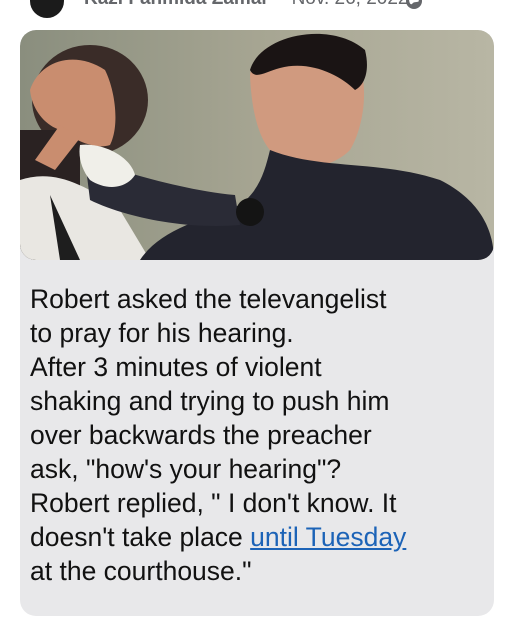 This screenshot has height=640, width=511. What do you see at coordinates (141, 571) in the screenshot?
I see `message-line: at the courthouse."` at bounding box center [141, 571].